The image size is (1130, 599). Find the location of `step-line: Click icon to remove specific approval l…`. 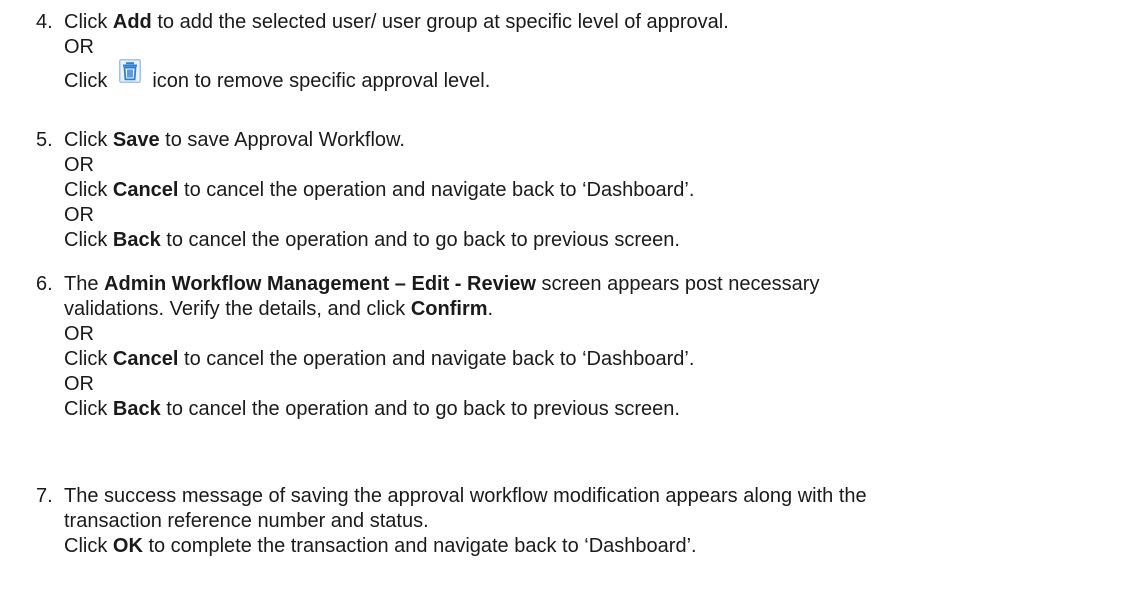

step-line: Click icon to remove specific approval l… is located at coordinates (594, 77).